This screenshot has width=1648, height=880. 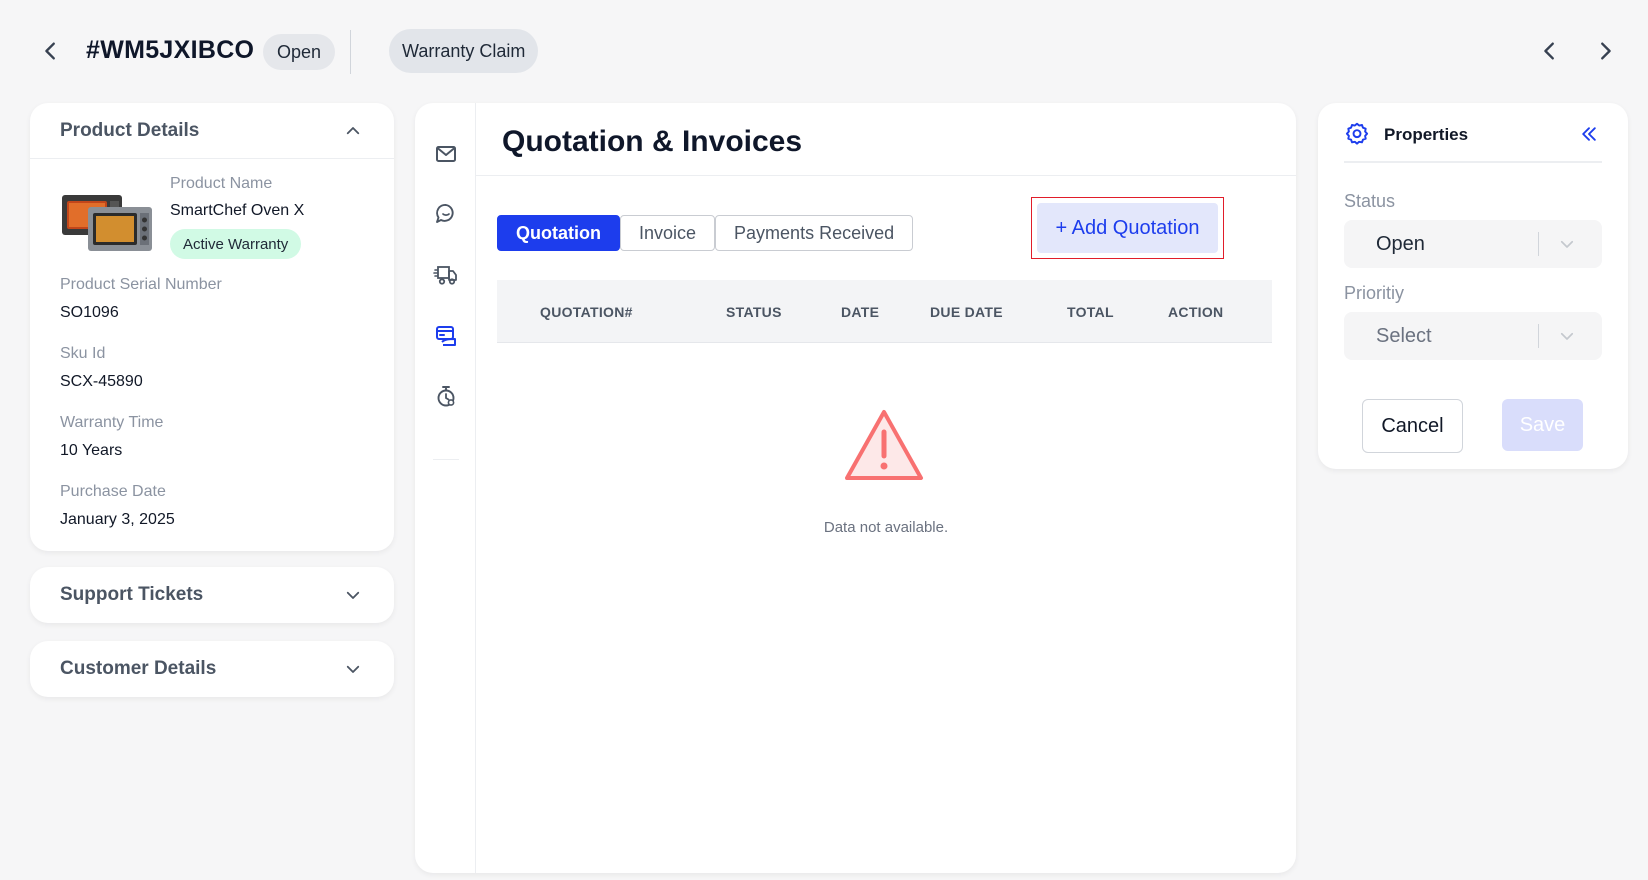 I want to click on rail-delivery-button, so click(x=445, y=274).